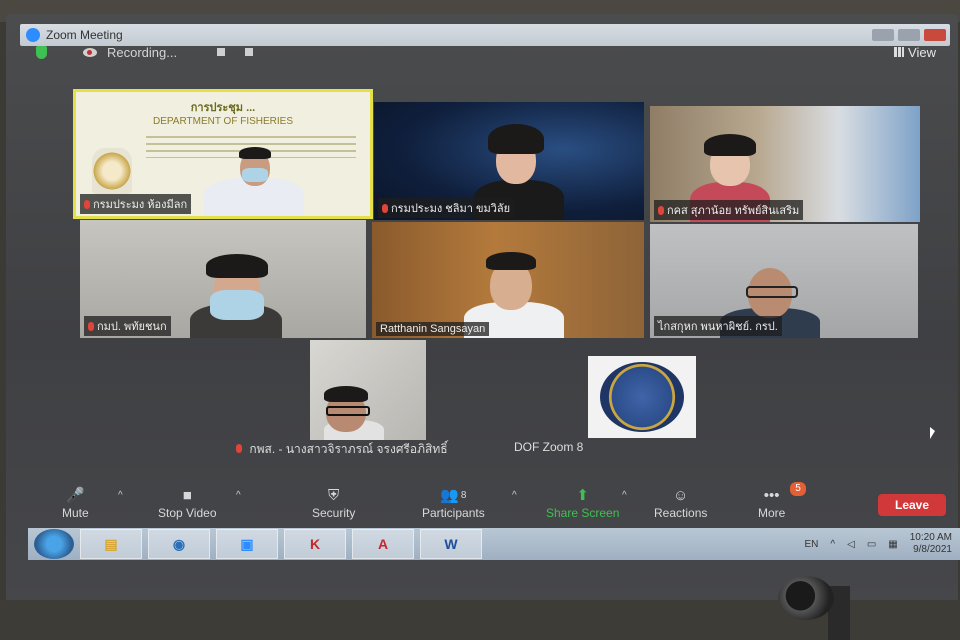 The image size is (960, 640). What do you see at coordinates (812, 544) in the screenshot?
I see `input-language: EN` at bounding box center [812, 544].